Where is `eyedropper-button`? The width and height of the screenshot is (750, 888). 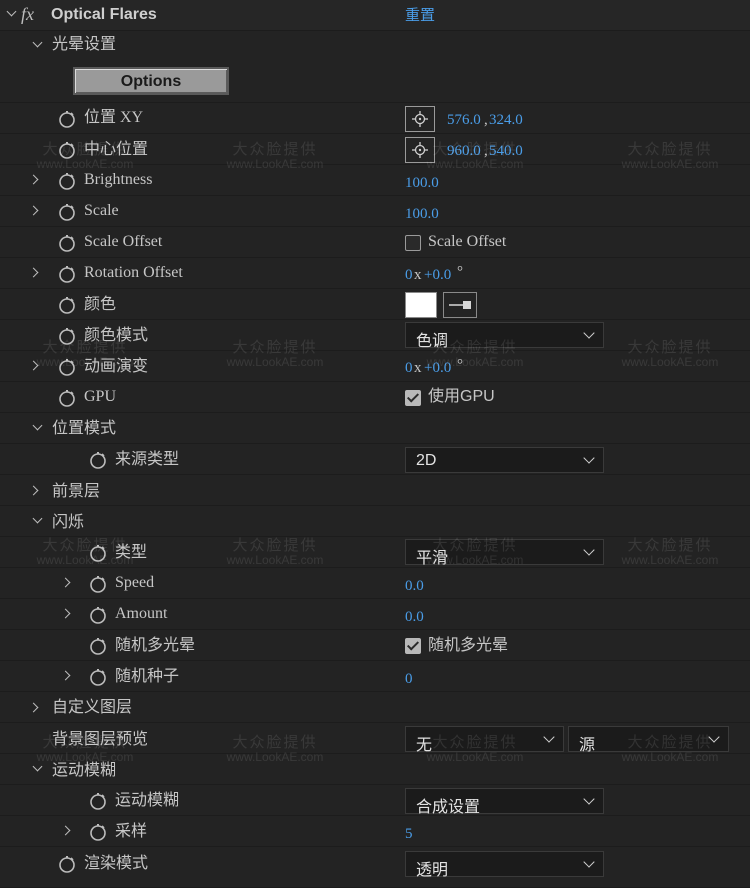 eyedropper-button is located at coordinates (460, 305).